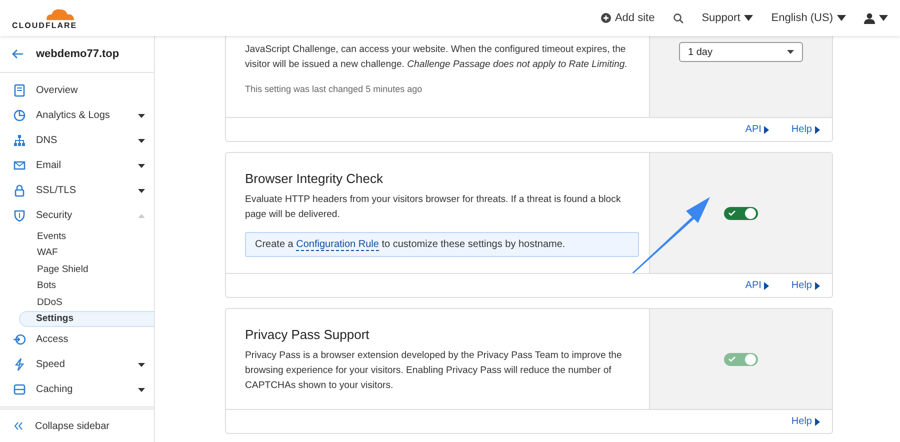 Image resolution: width=900 pixels, height=442 pixels. Describe the element at coordinates (605, 18) in the screenshot. I see `plus-icon` at that location.